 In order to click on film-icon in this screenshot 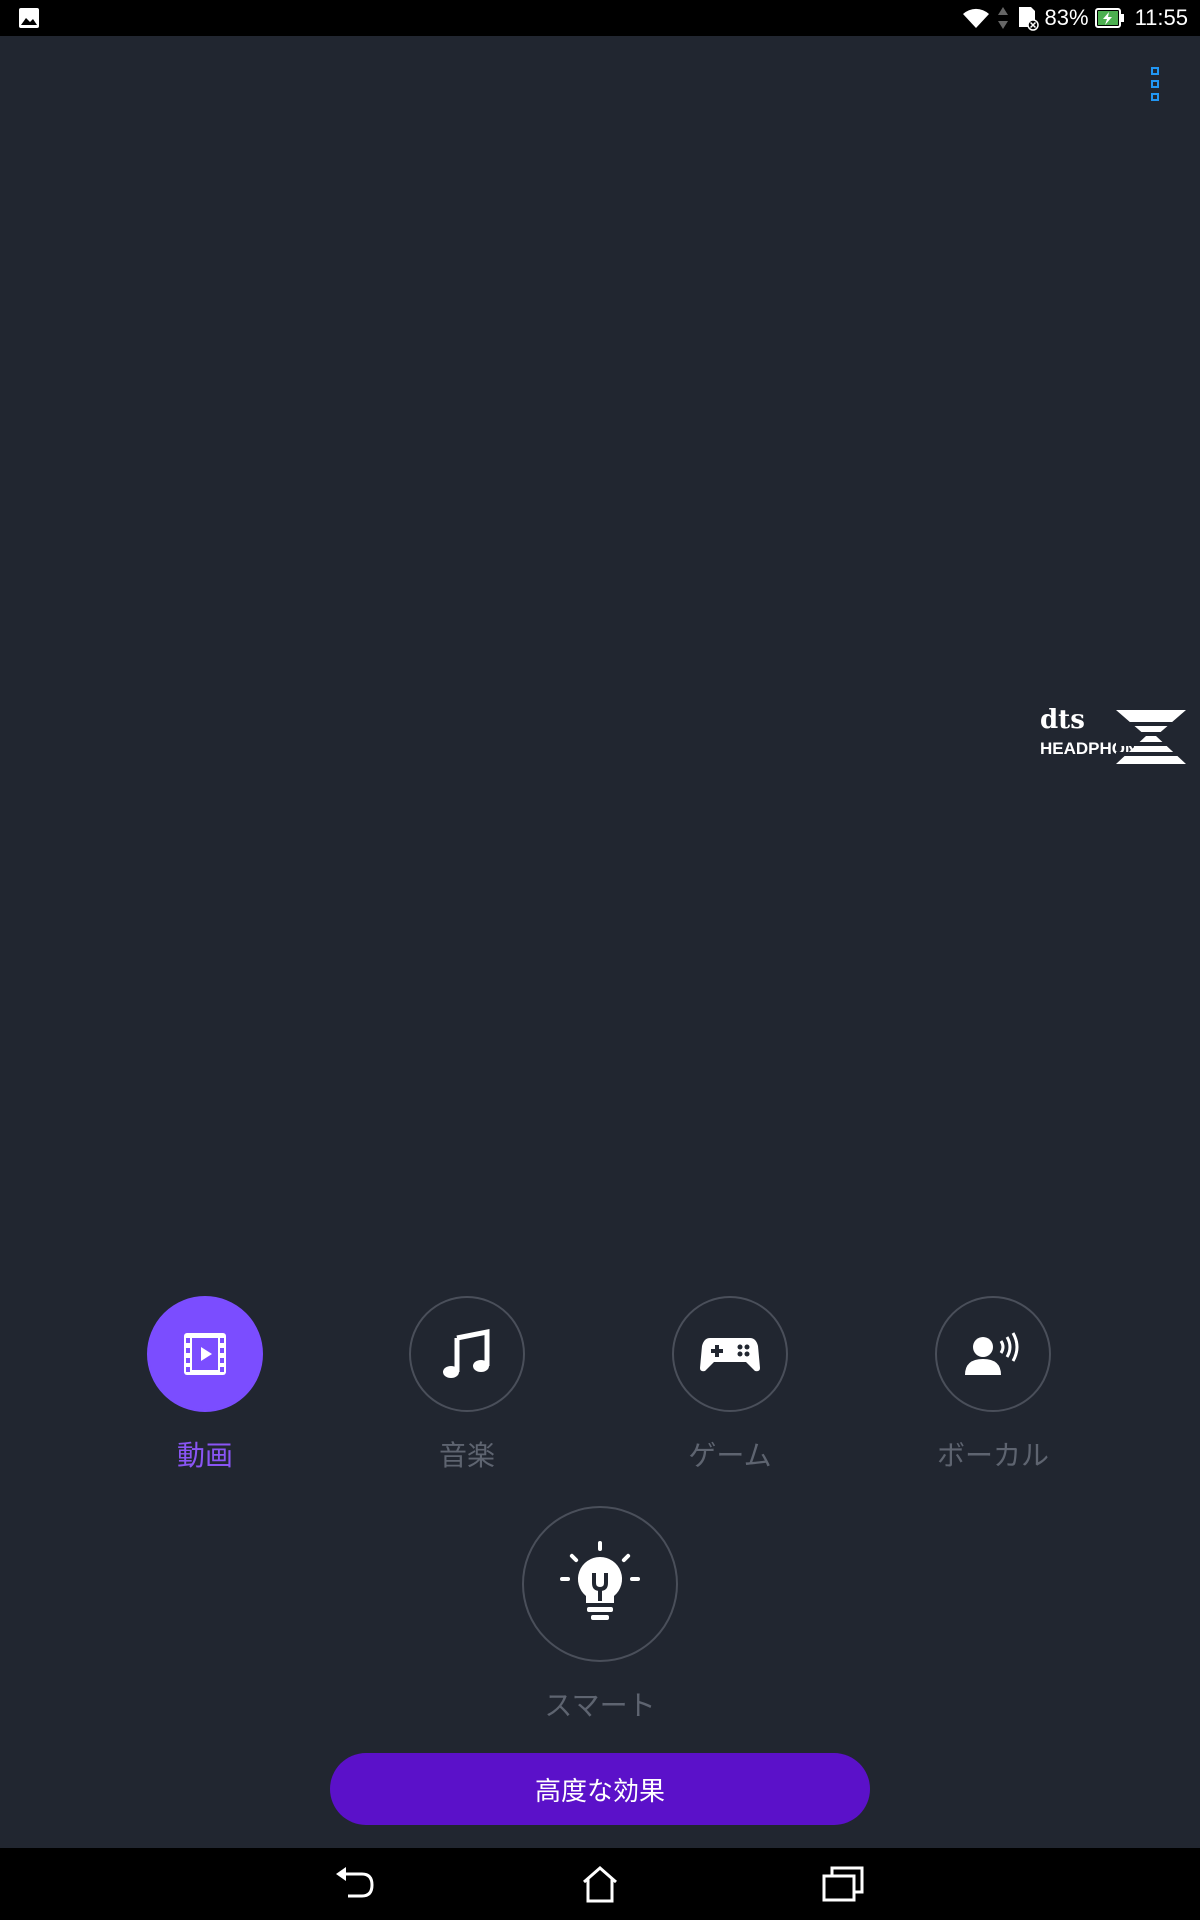, I will do `click(205, 1354)`.